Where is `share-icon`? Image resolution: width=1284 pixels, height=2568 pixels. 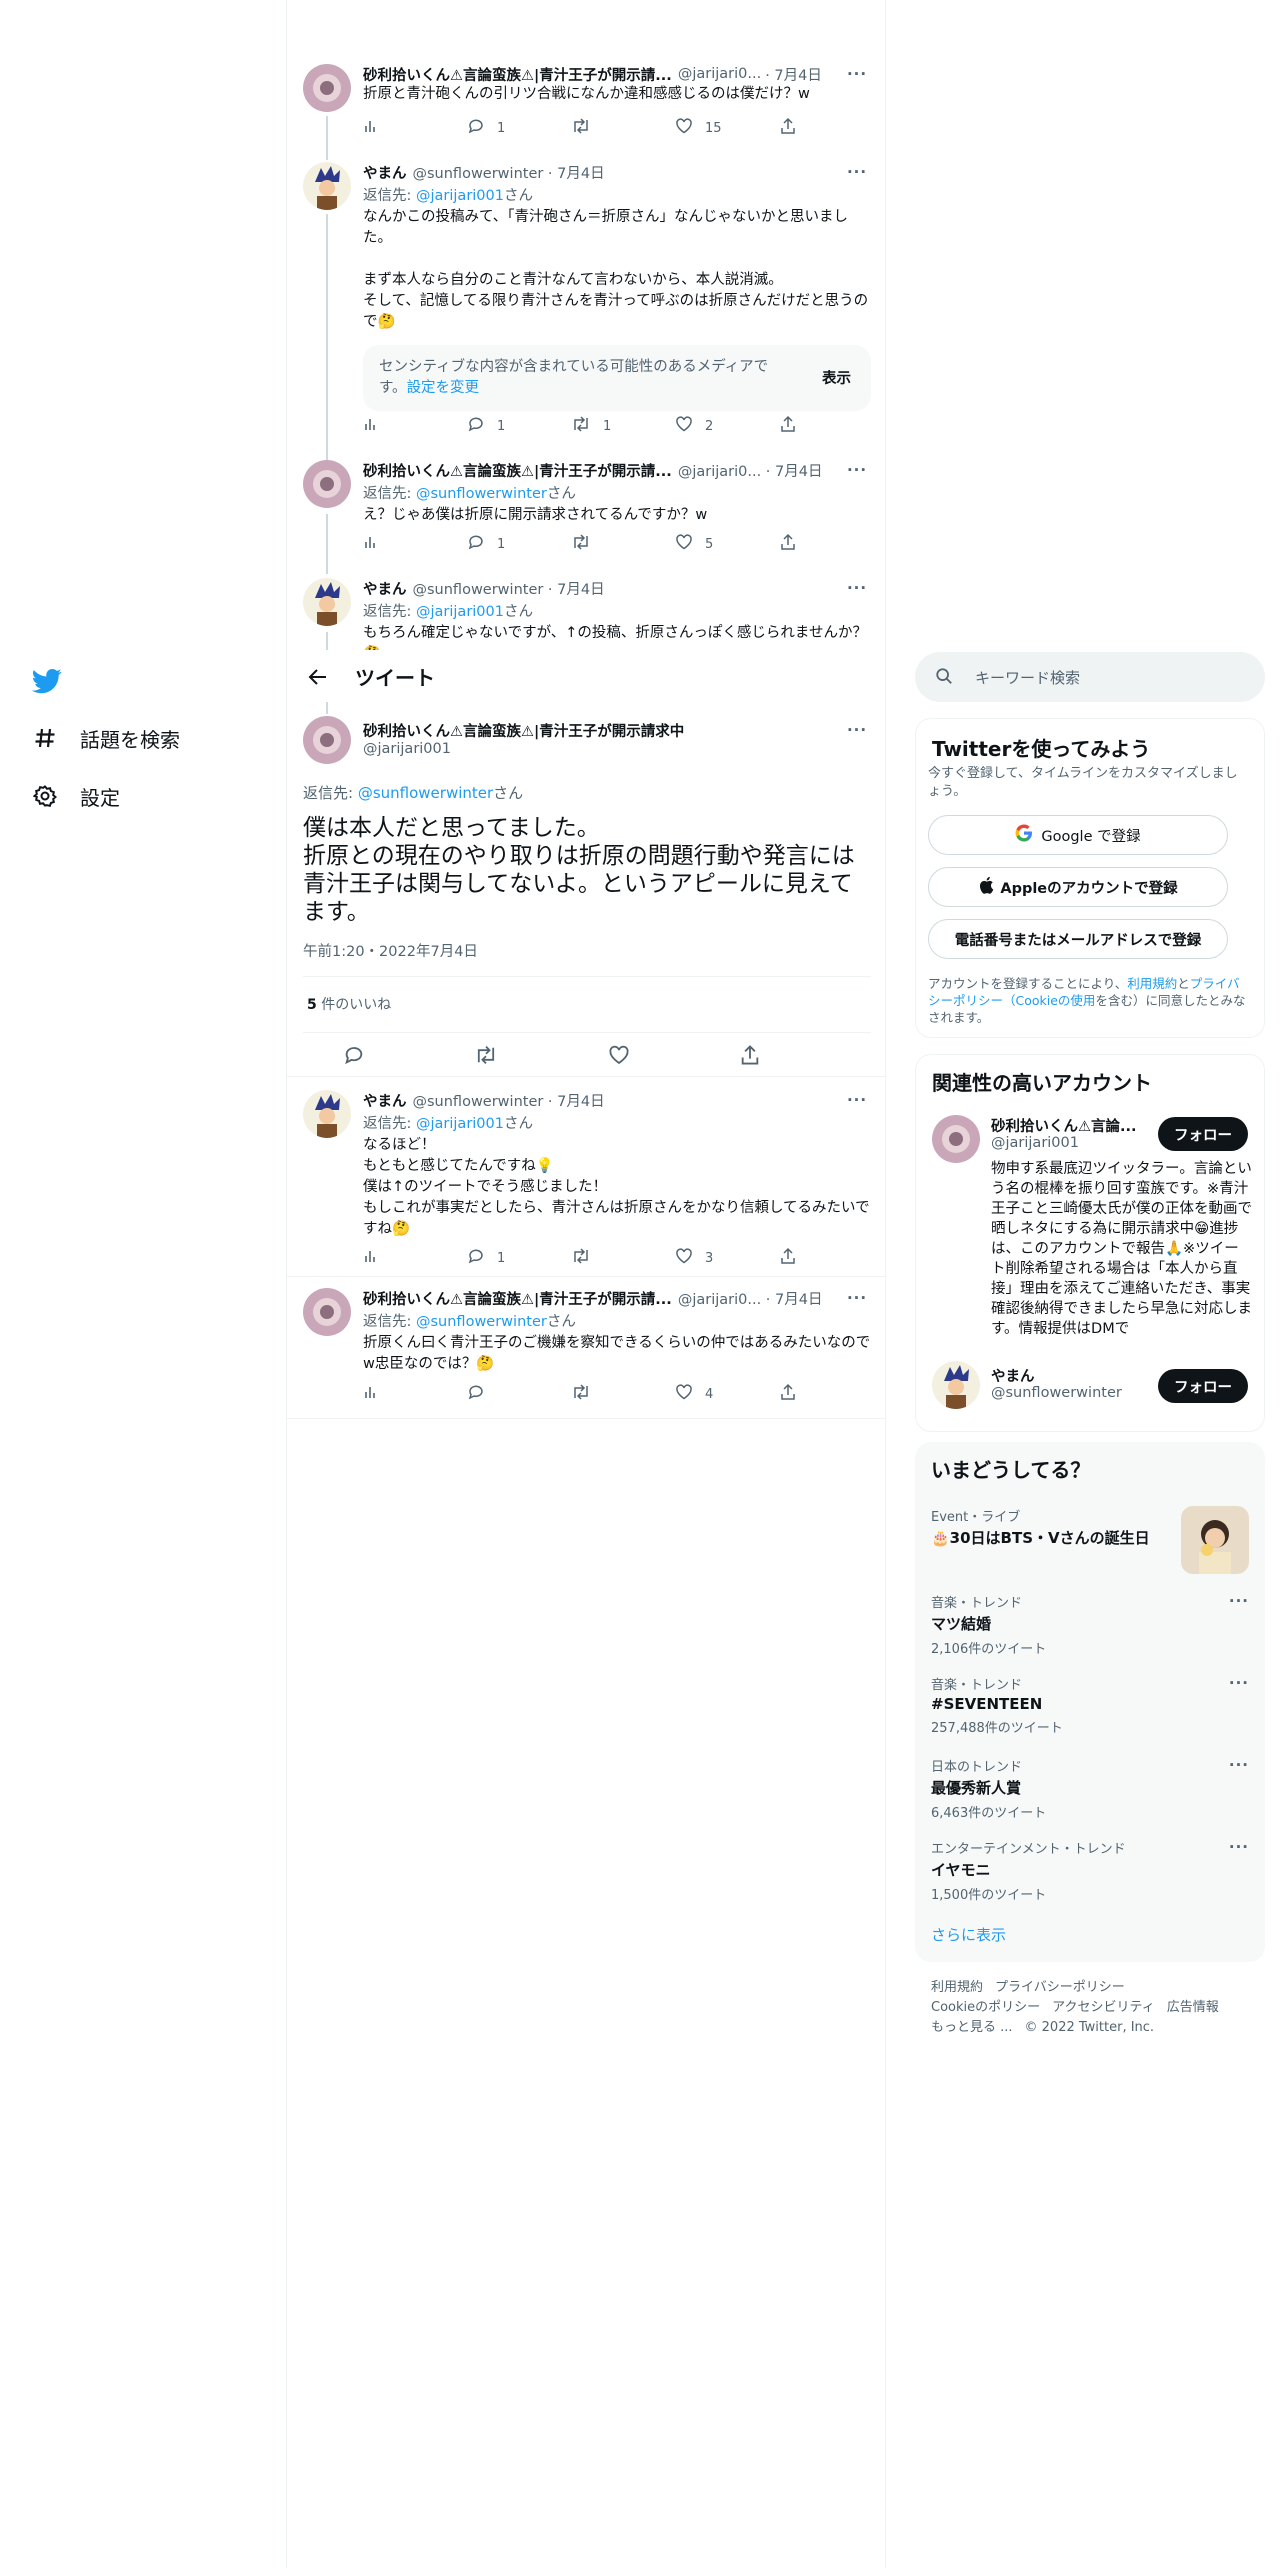 share-icon is located at coordinates (750, 1057).